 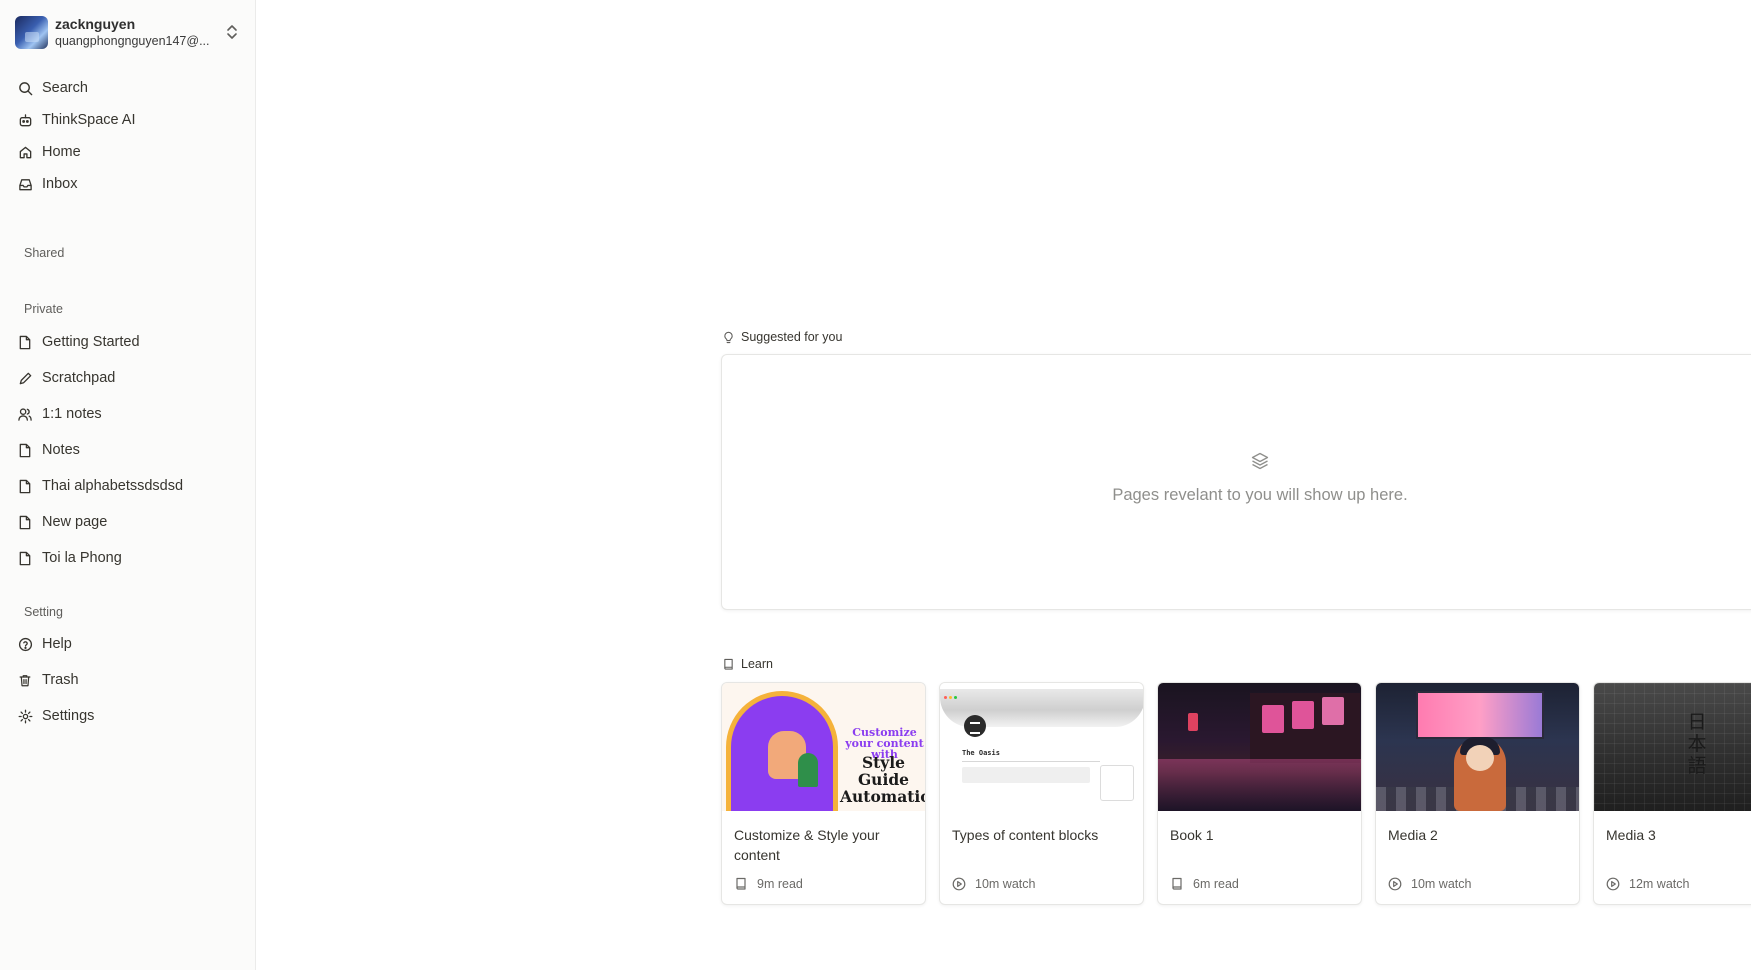 What do you see at coordinates (79, 378) in the screenshot?
I see `sidebar-item-label: Scratchpad` at bounding box center [79, 378].